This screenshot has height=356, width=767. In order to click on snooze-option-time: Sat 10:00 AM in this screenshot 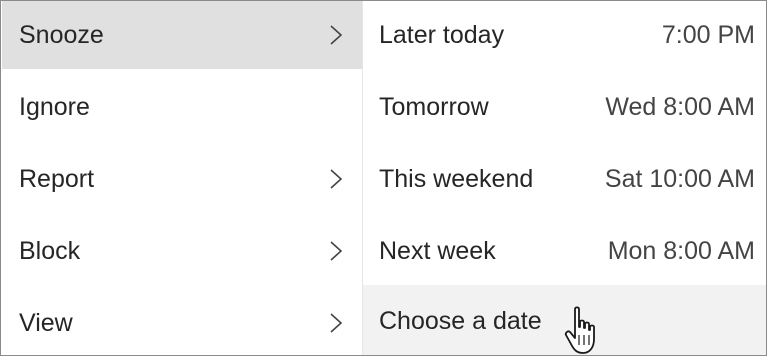, I will do `click(679, 178)`.